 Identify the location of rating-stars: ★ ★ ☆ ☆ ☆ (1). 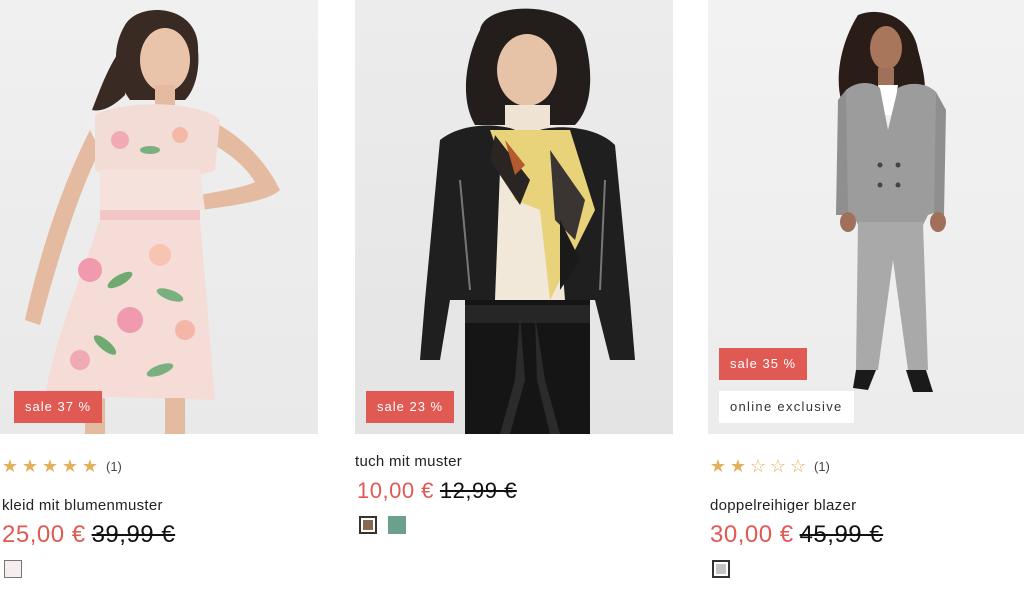
(769, 466).